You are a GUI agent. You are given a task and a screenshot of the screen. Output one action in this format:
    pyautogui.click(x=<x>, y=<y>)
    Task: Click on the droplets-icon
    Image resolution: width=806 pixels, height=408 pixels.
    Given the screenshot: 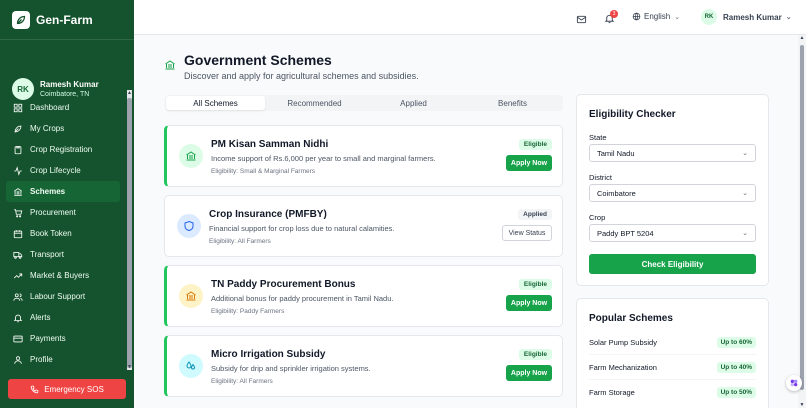 What is the action you would take?
    pyautogui.click(x=191, y=366)
    